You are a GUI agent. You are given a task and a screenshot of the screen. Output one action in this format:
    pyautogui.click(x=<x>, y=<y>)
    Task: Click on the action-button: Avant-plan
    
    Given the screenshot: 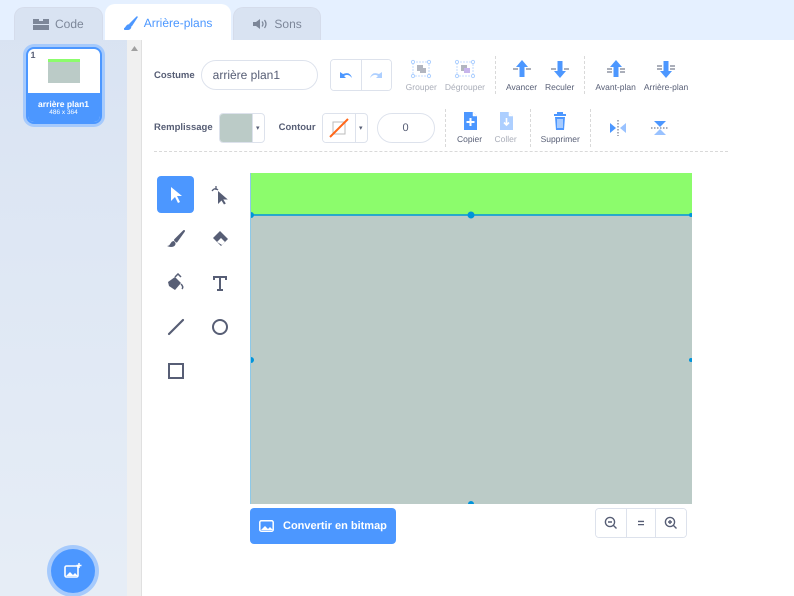 What is the action you would take?
    pyautogui.click(x=615, y=75)
    